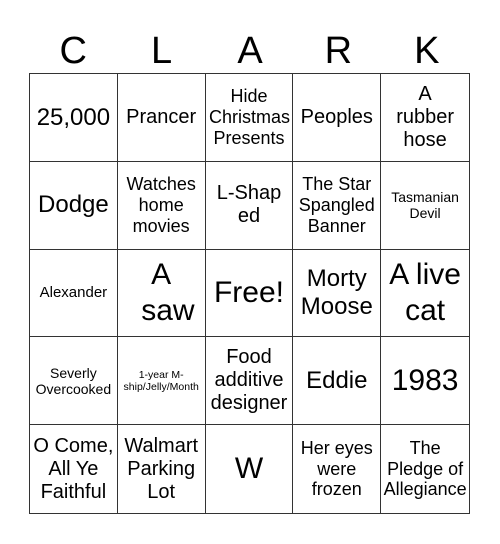  I want to click on cell-text: Peoples, so click(336, 116).